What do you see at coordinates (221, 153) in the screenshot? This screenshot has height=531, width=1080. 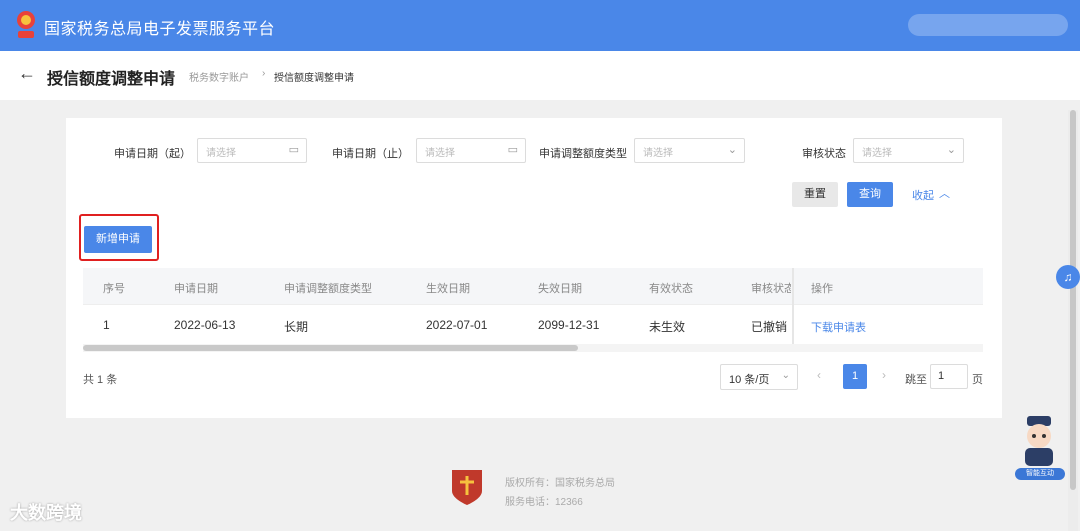 I see `start-date-placeholder: 请选择` at bounding box center [221, 153].